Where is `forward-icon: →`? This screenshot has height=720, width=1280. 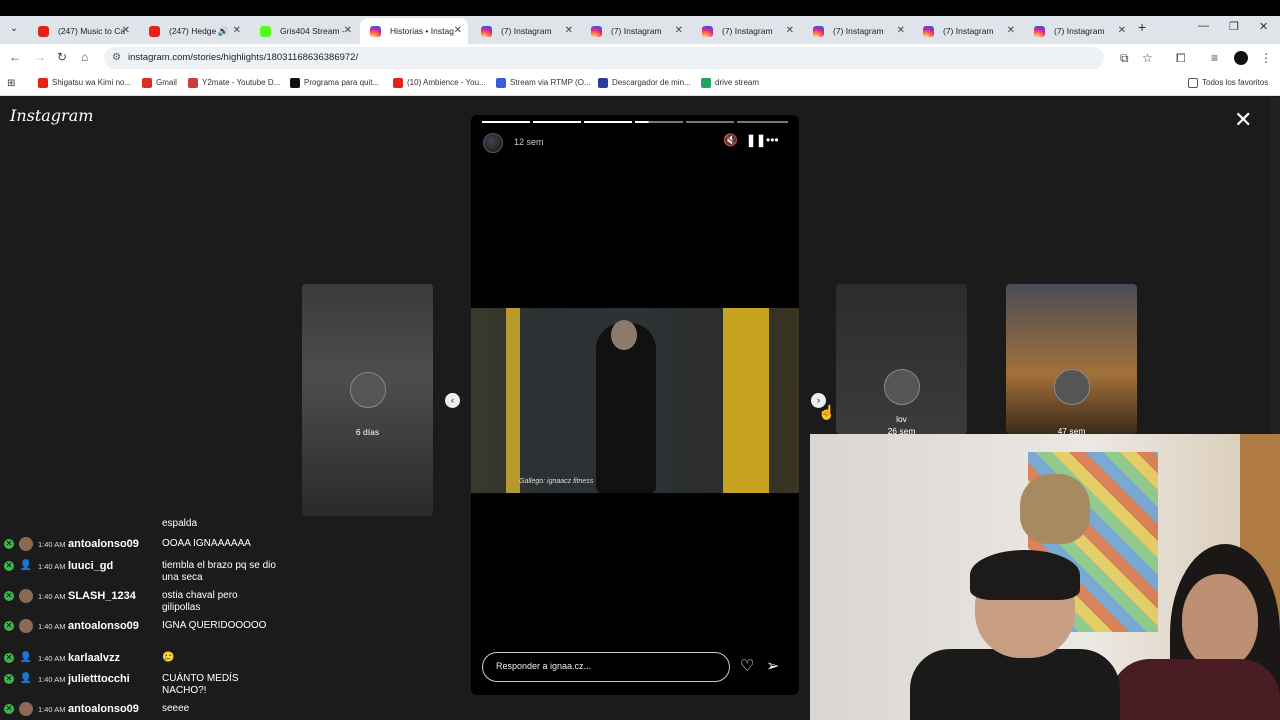
forward-icon: → is located at coordinates (40, 57).